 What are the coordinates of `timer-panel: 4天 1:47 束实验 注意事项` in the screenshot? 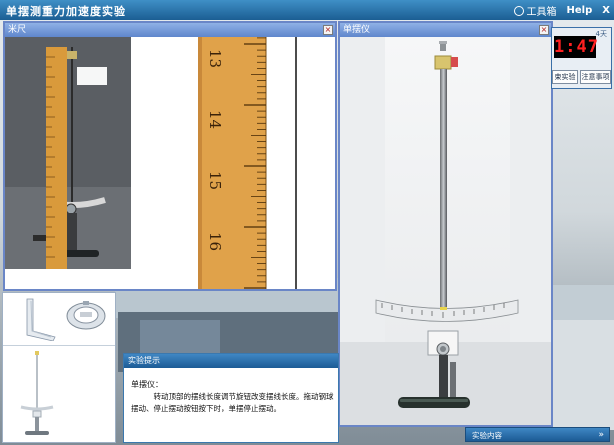 It's located at (581, 58).